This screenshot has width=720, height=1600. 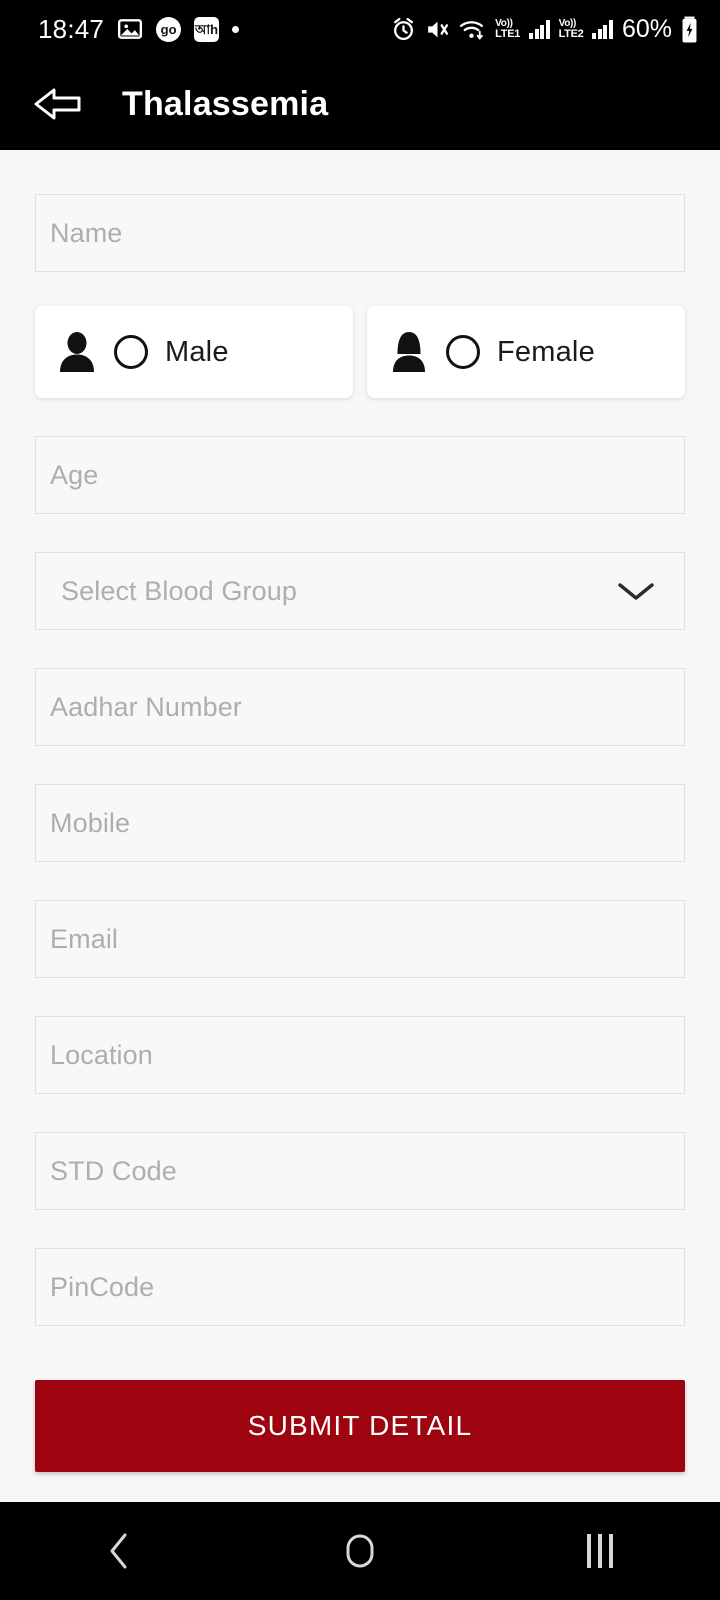 I want to click on dh-app-icon: আh, so click(x=207, y=29).